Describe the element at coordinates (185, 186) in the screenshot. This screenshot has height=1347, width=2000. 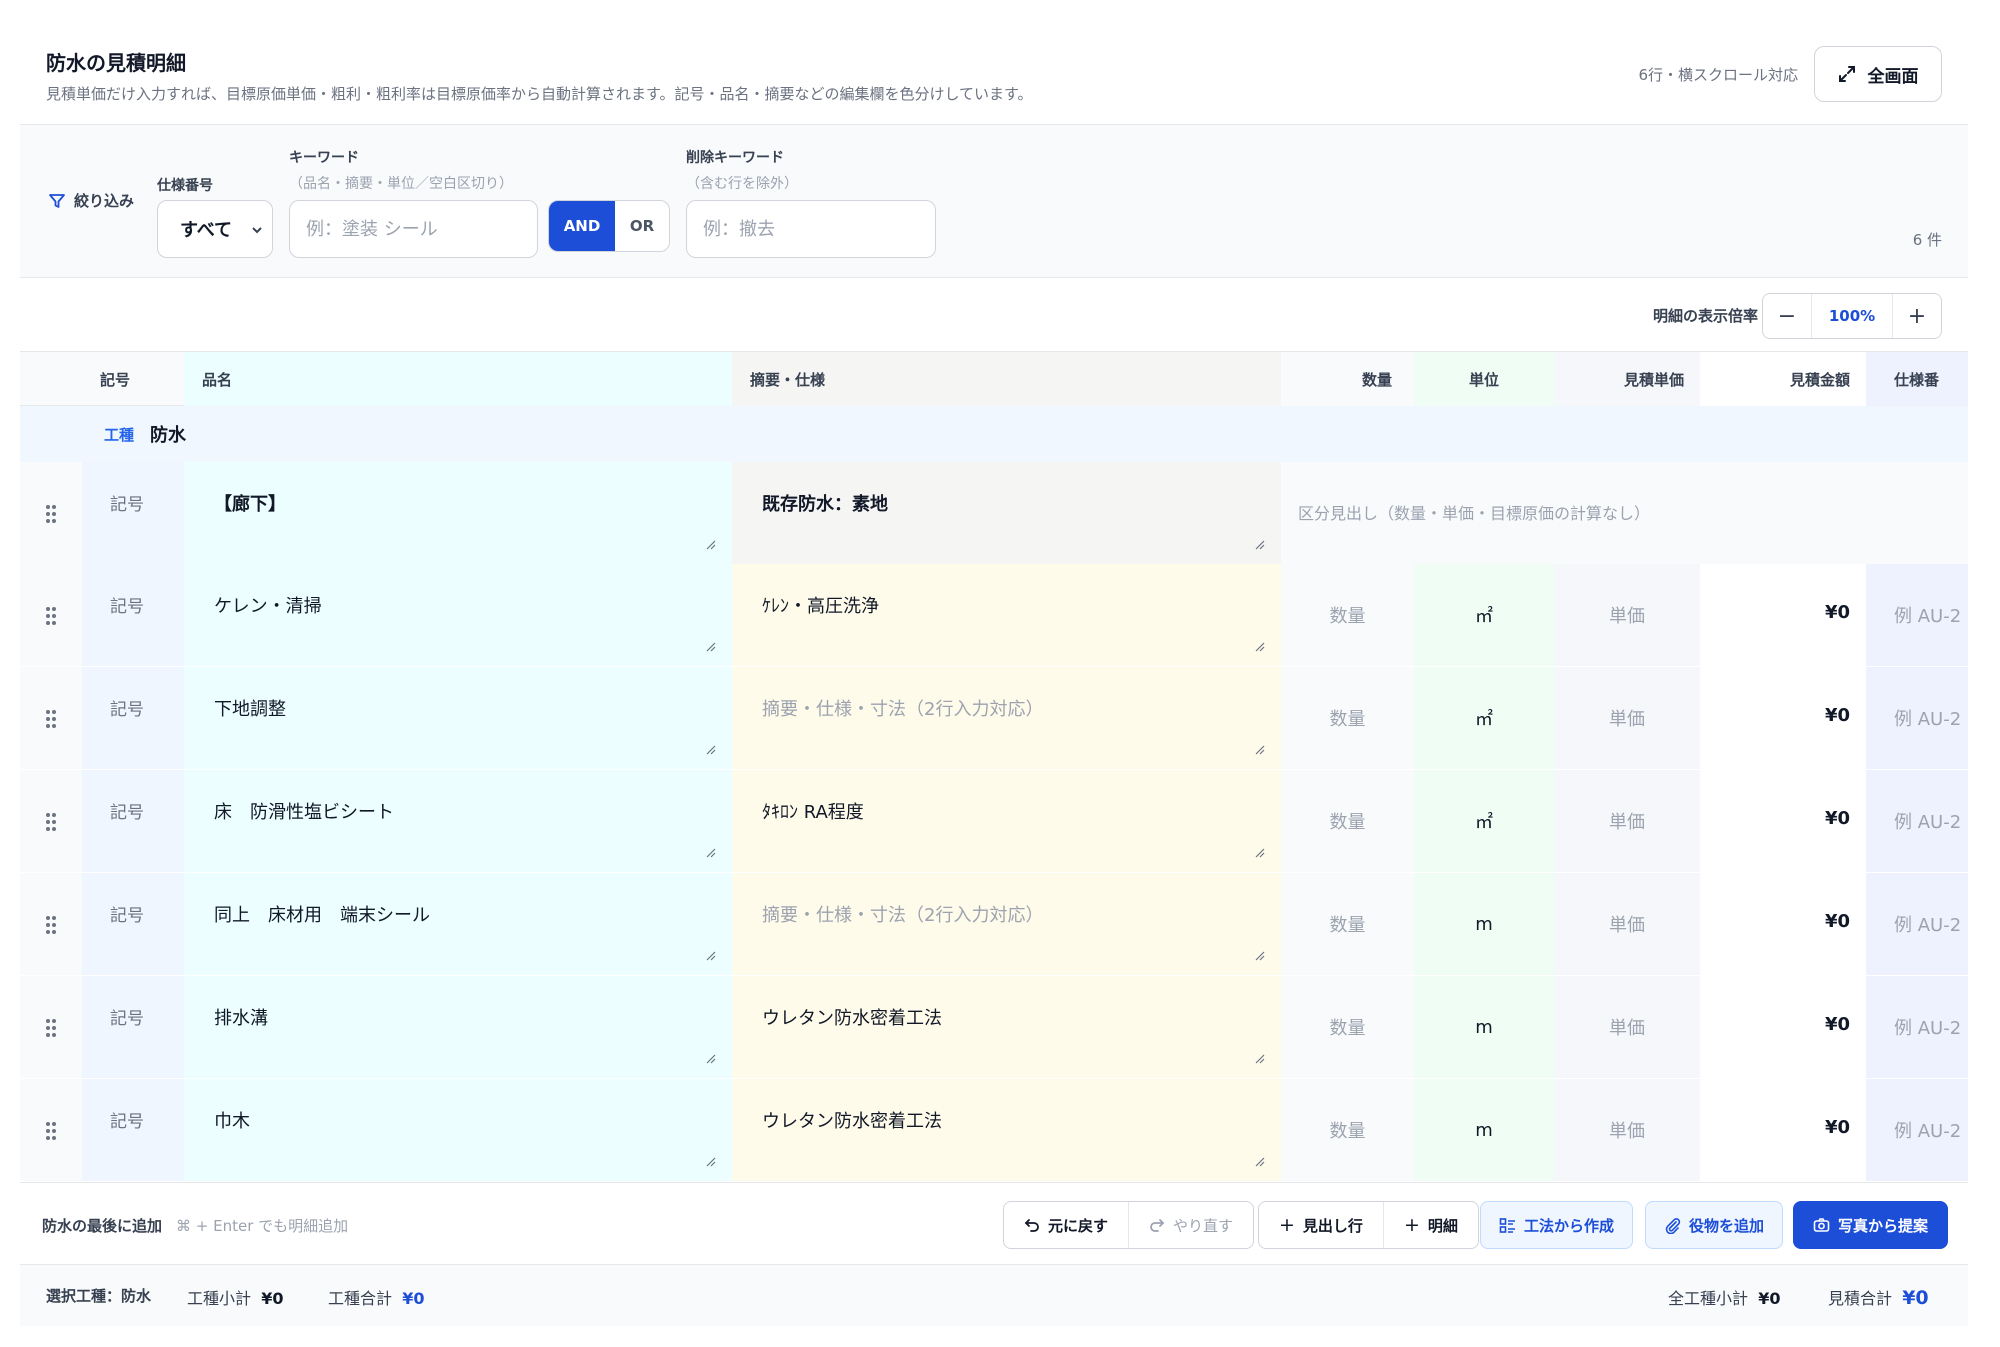
I see `spec-caption: 仕様番号` at that location.